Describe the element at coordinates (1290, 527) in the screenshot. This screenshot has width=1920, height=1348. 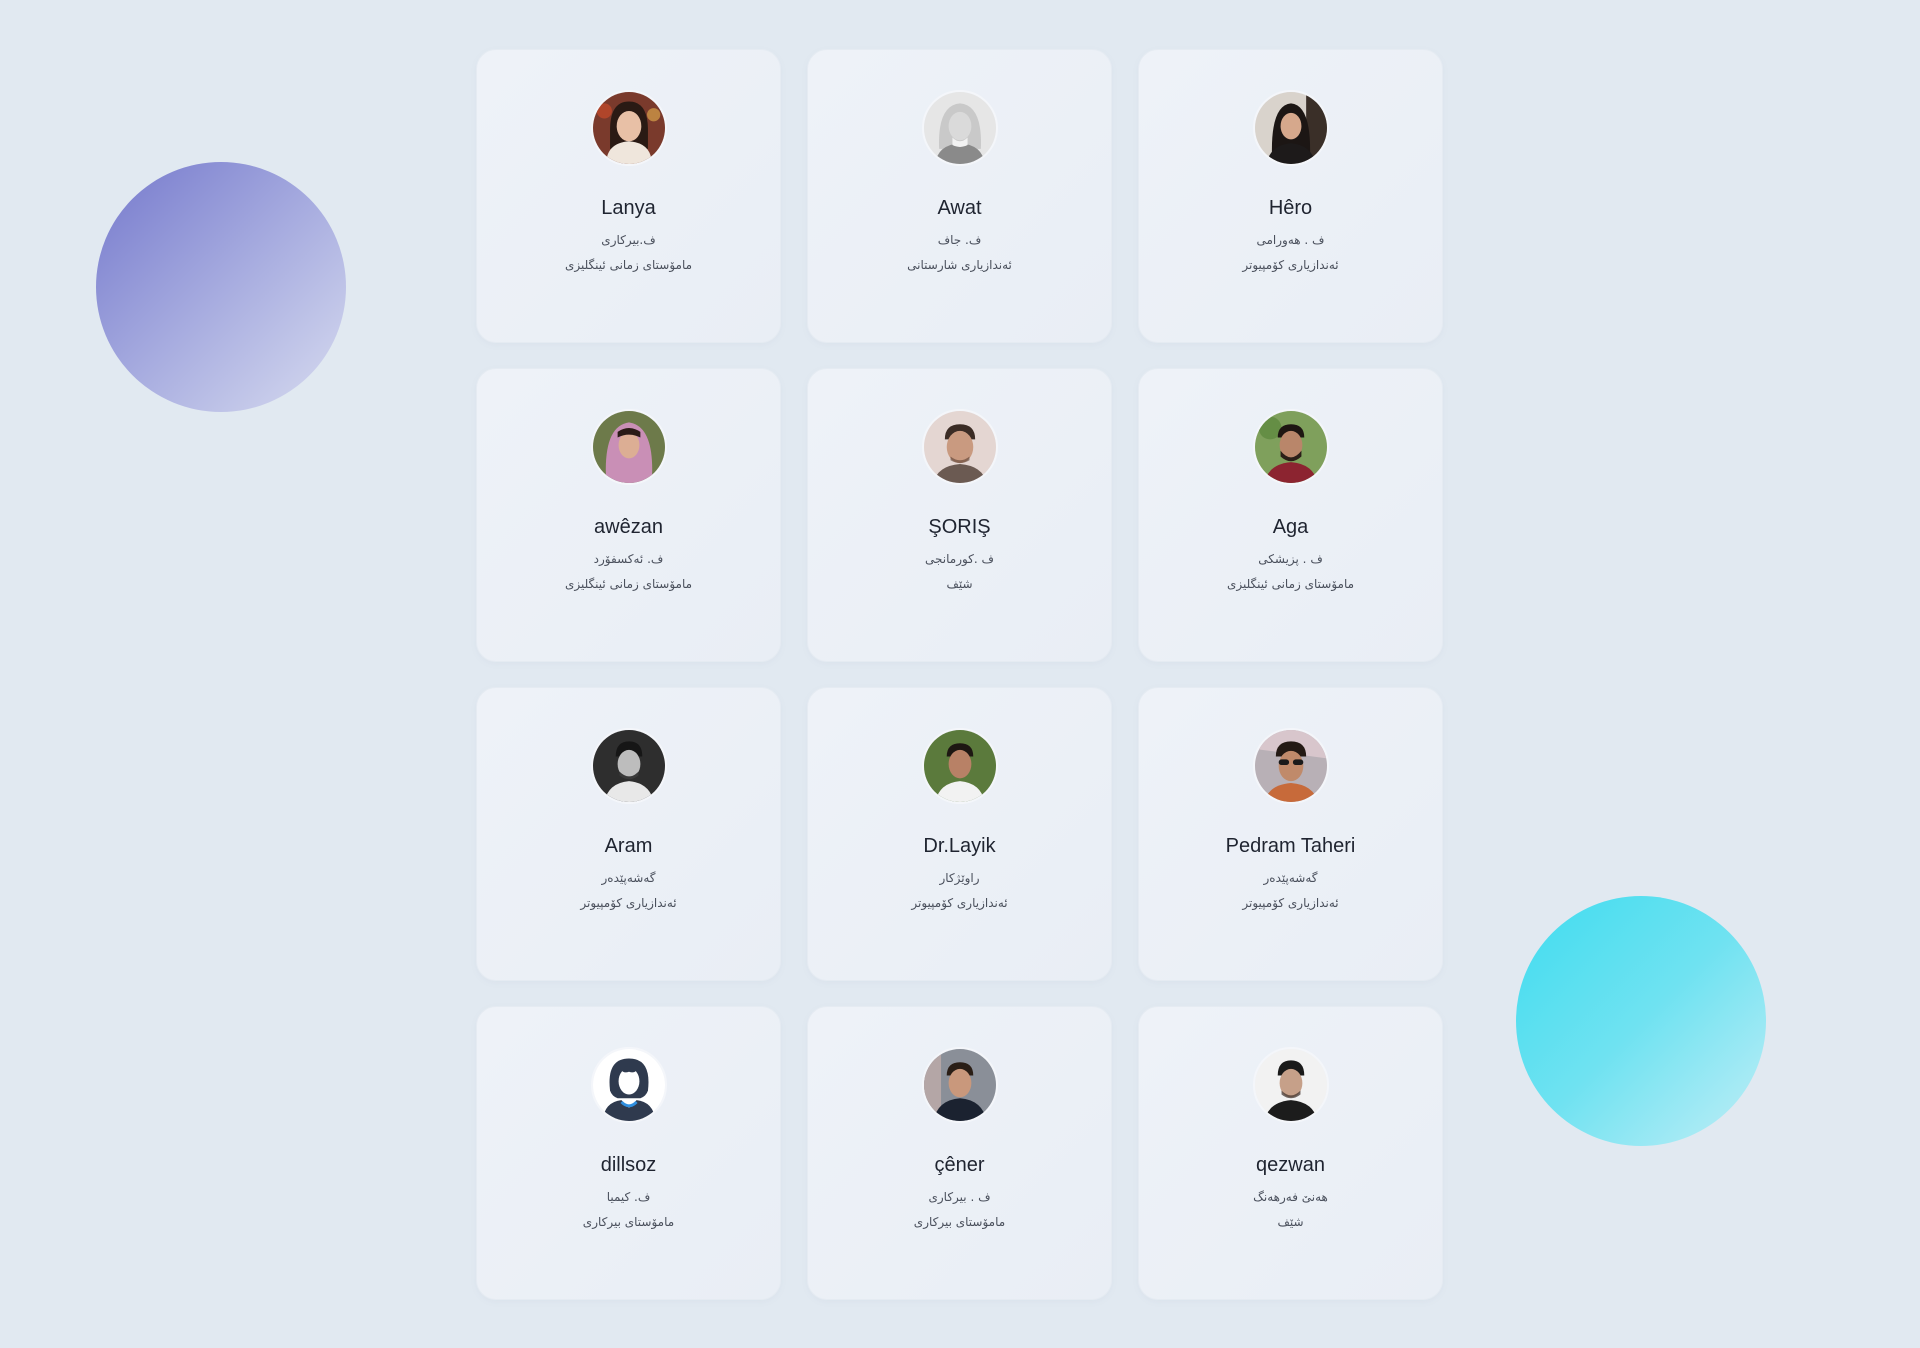
I see `member-name: Aga` at that location.